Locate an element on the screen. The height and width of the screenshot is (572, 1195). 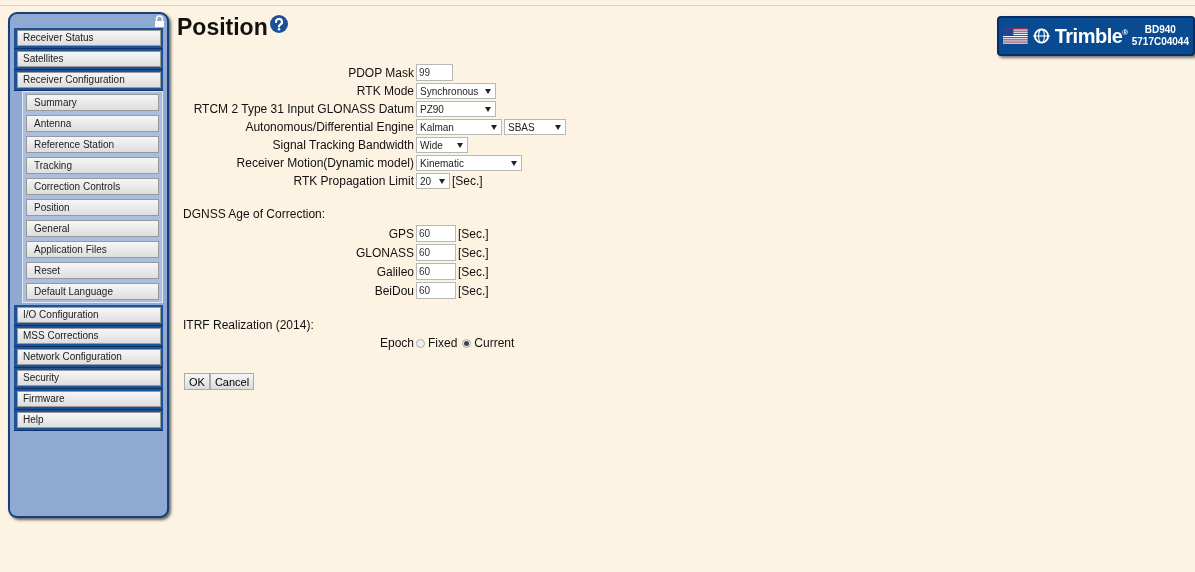
field-label: RTCM 2 Type 31 Input GLONASS Datum is located at coordinates (303, 109).